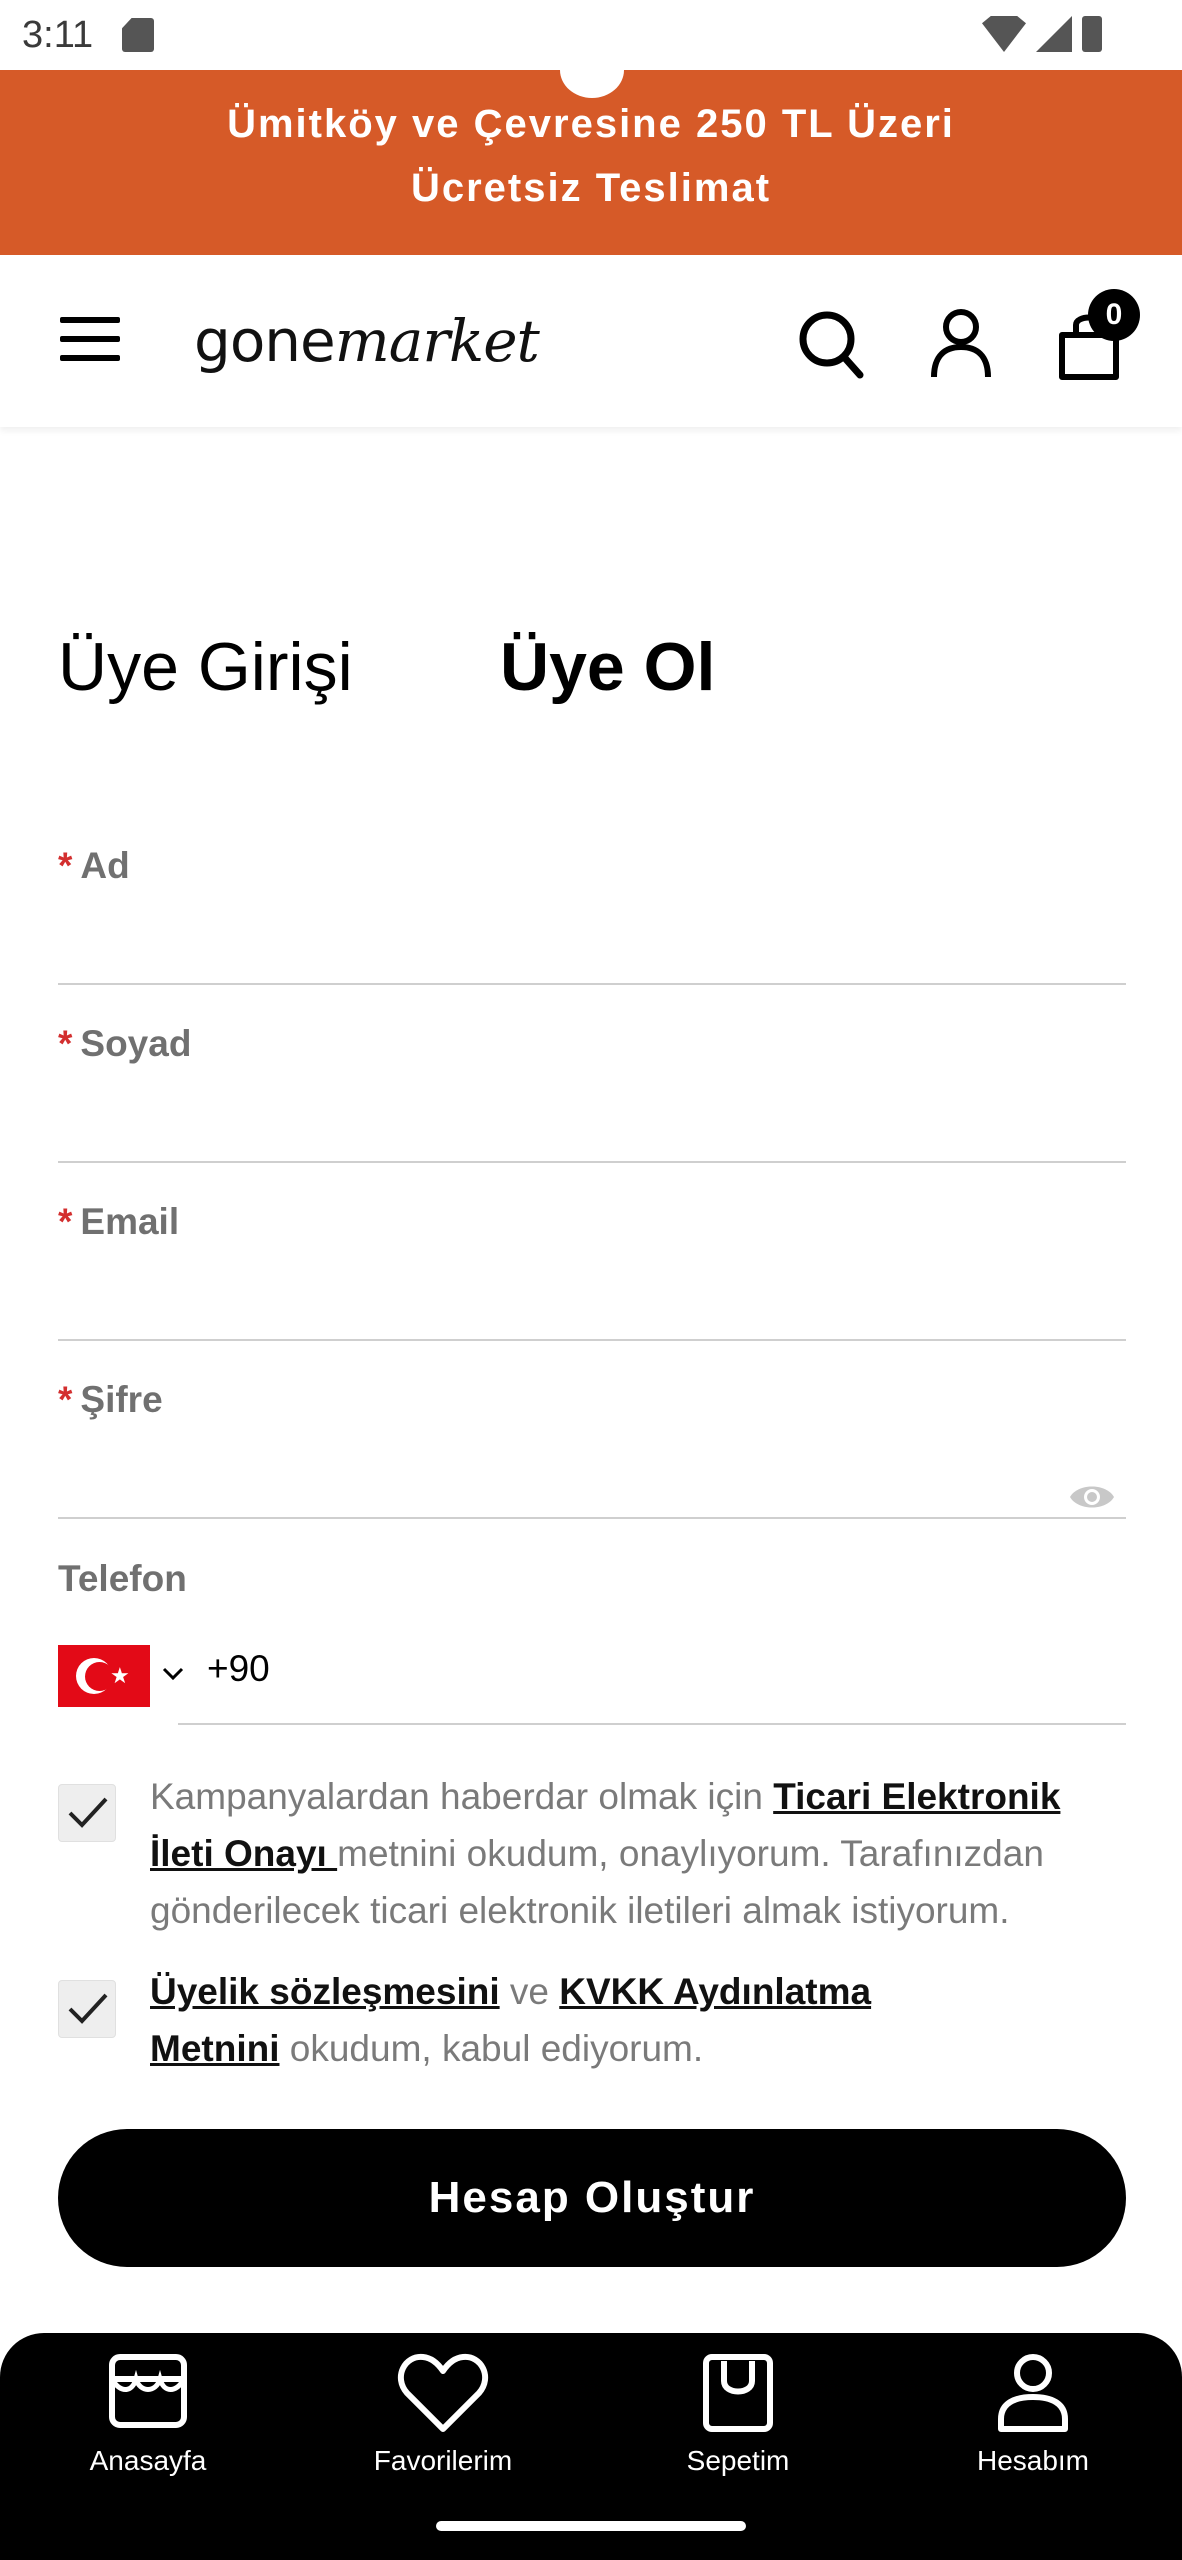 Image resolution: width=1182 pixels, height=2560 pixels. I want to click on nav-item-cart: Sepetim, so click(738, 2433).